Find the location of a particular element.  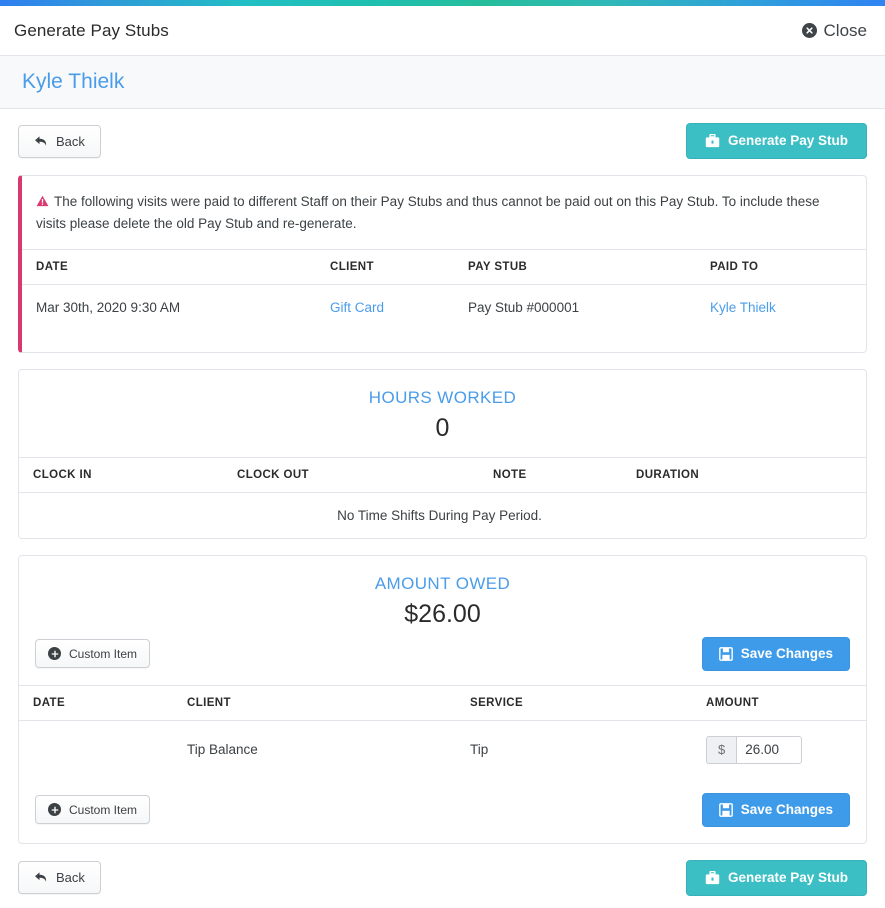

save-changes-button-top: Save Changes is located at coordinates (775, 653).